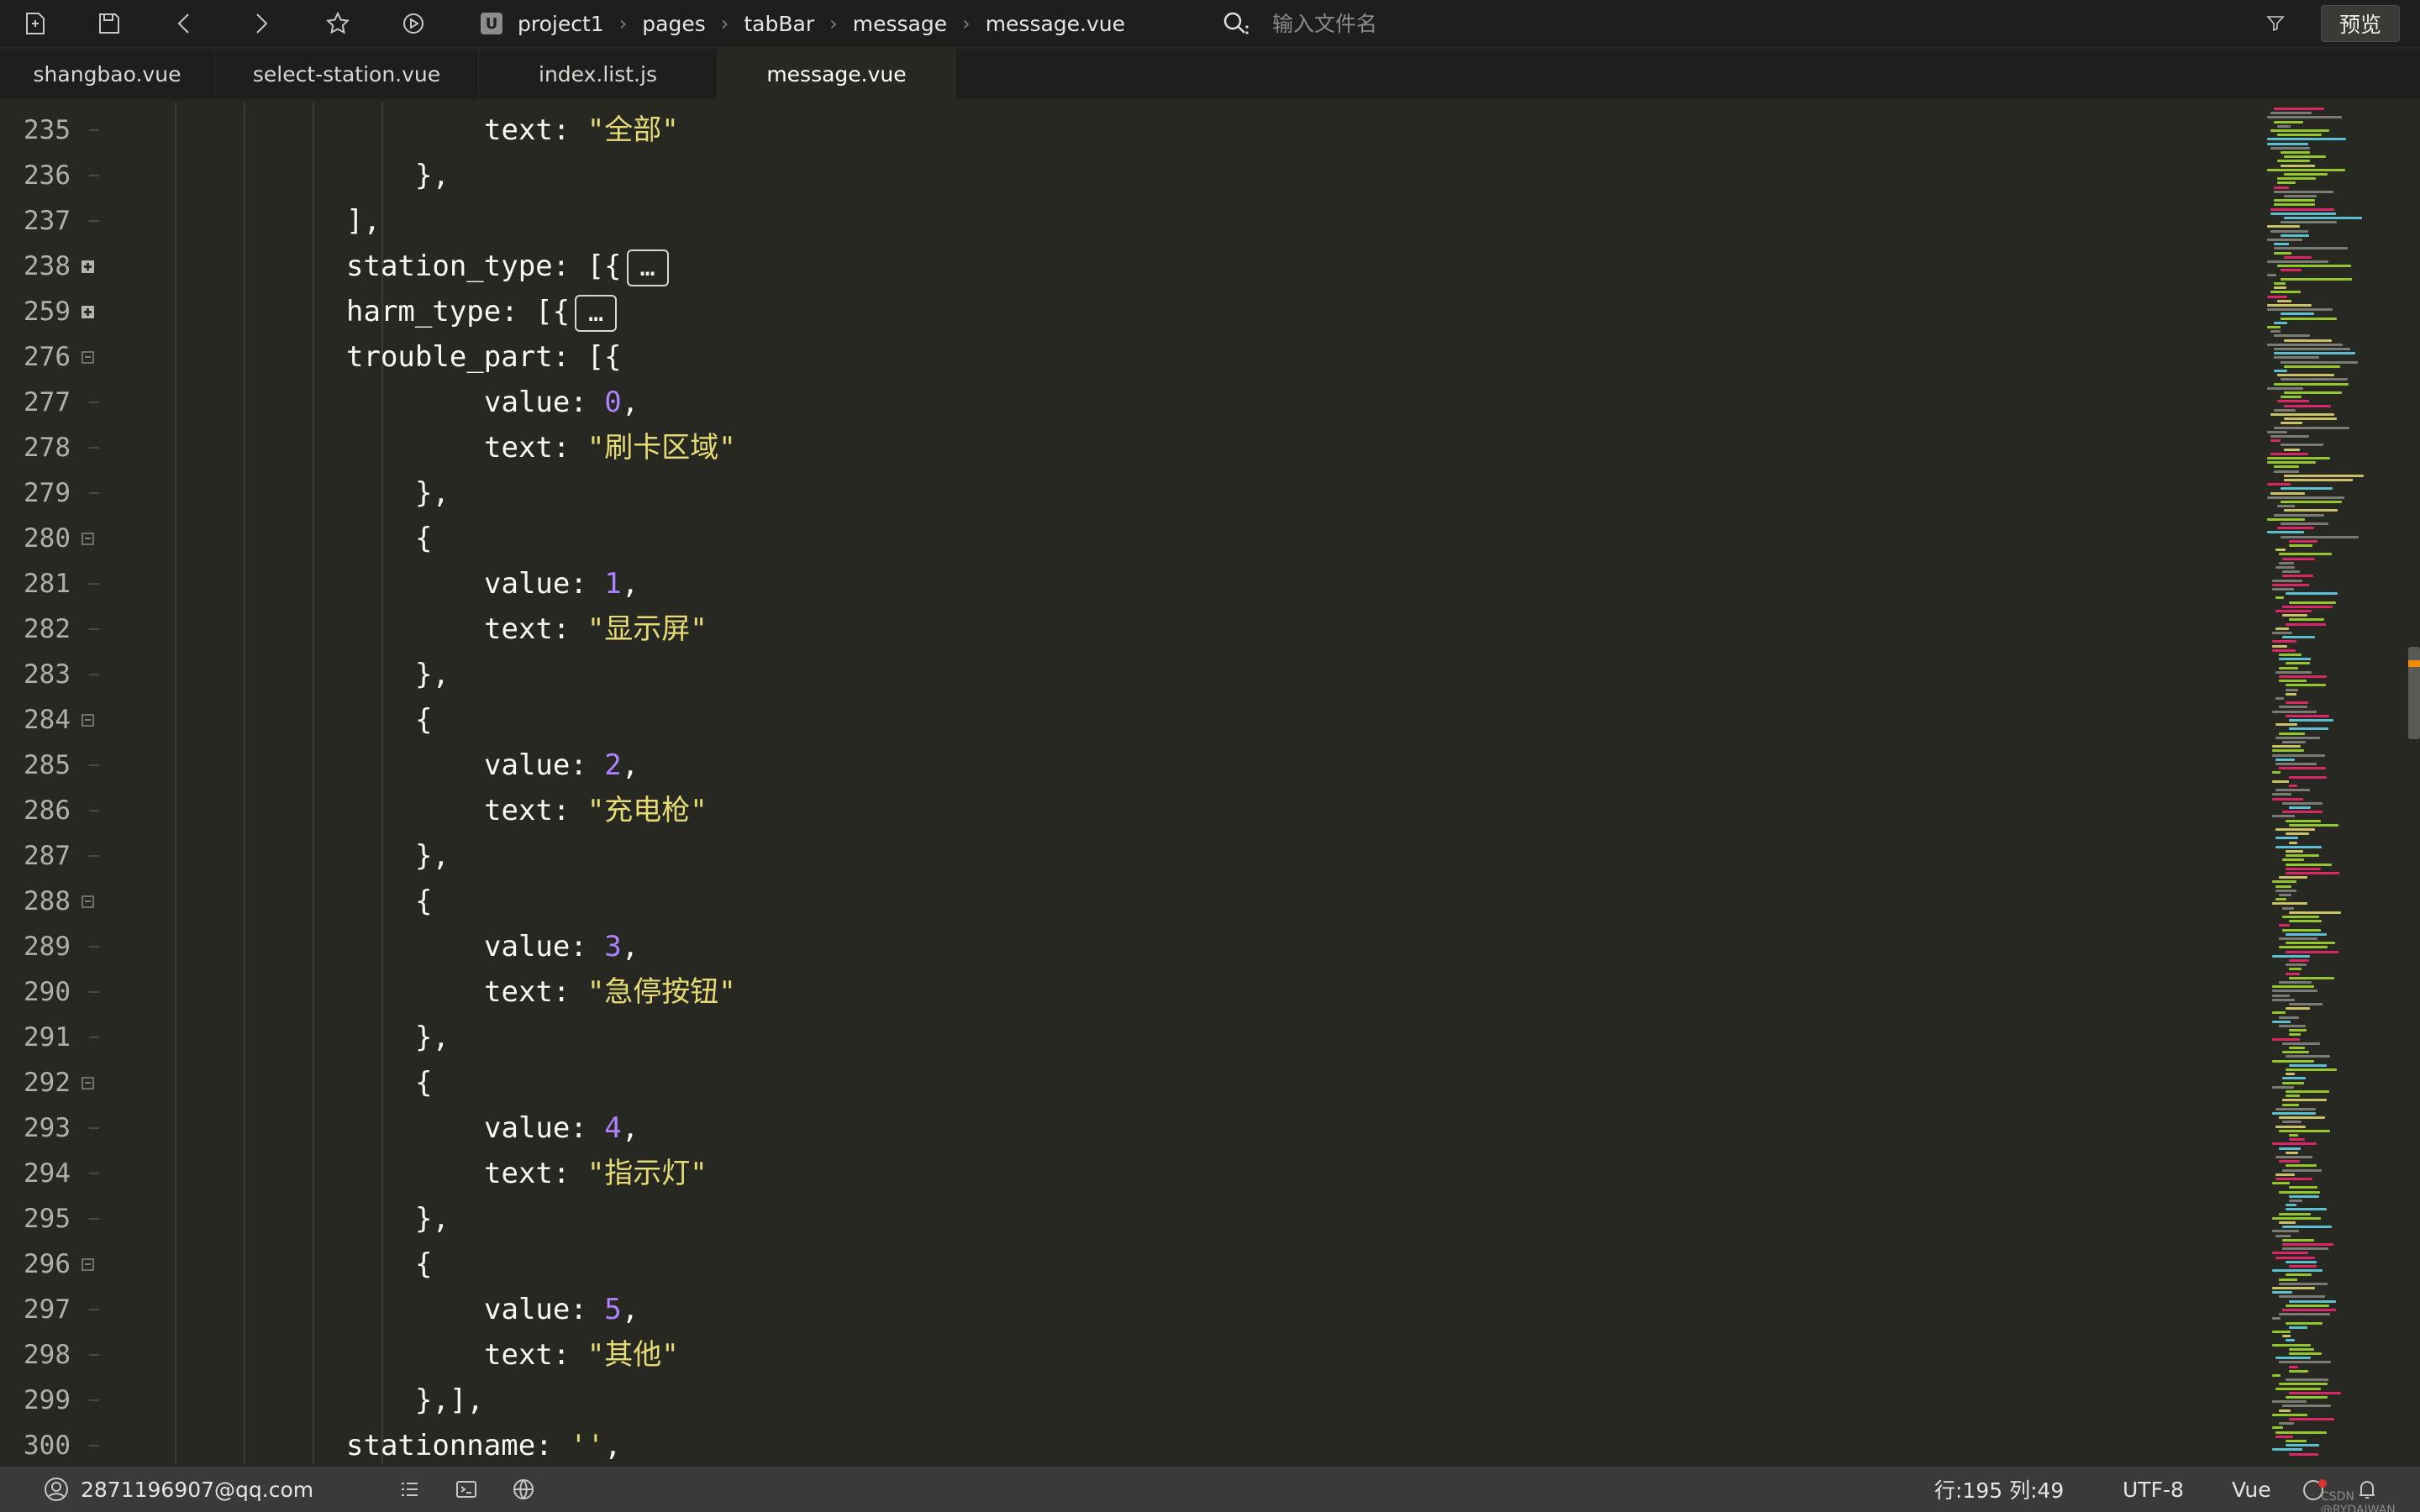 Image resolution: width=2420 pixels, height=1512 pixels. Describe the element at coordinates (1117, 130) in the screenshot. I see `code-line: 235 text: "全部"` at that location.